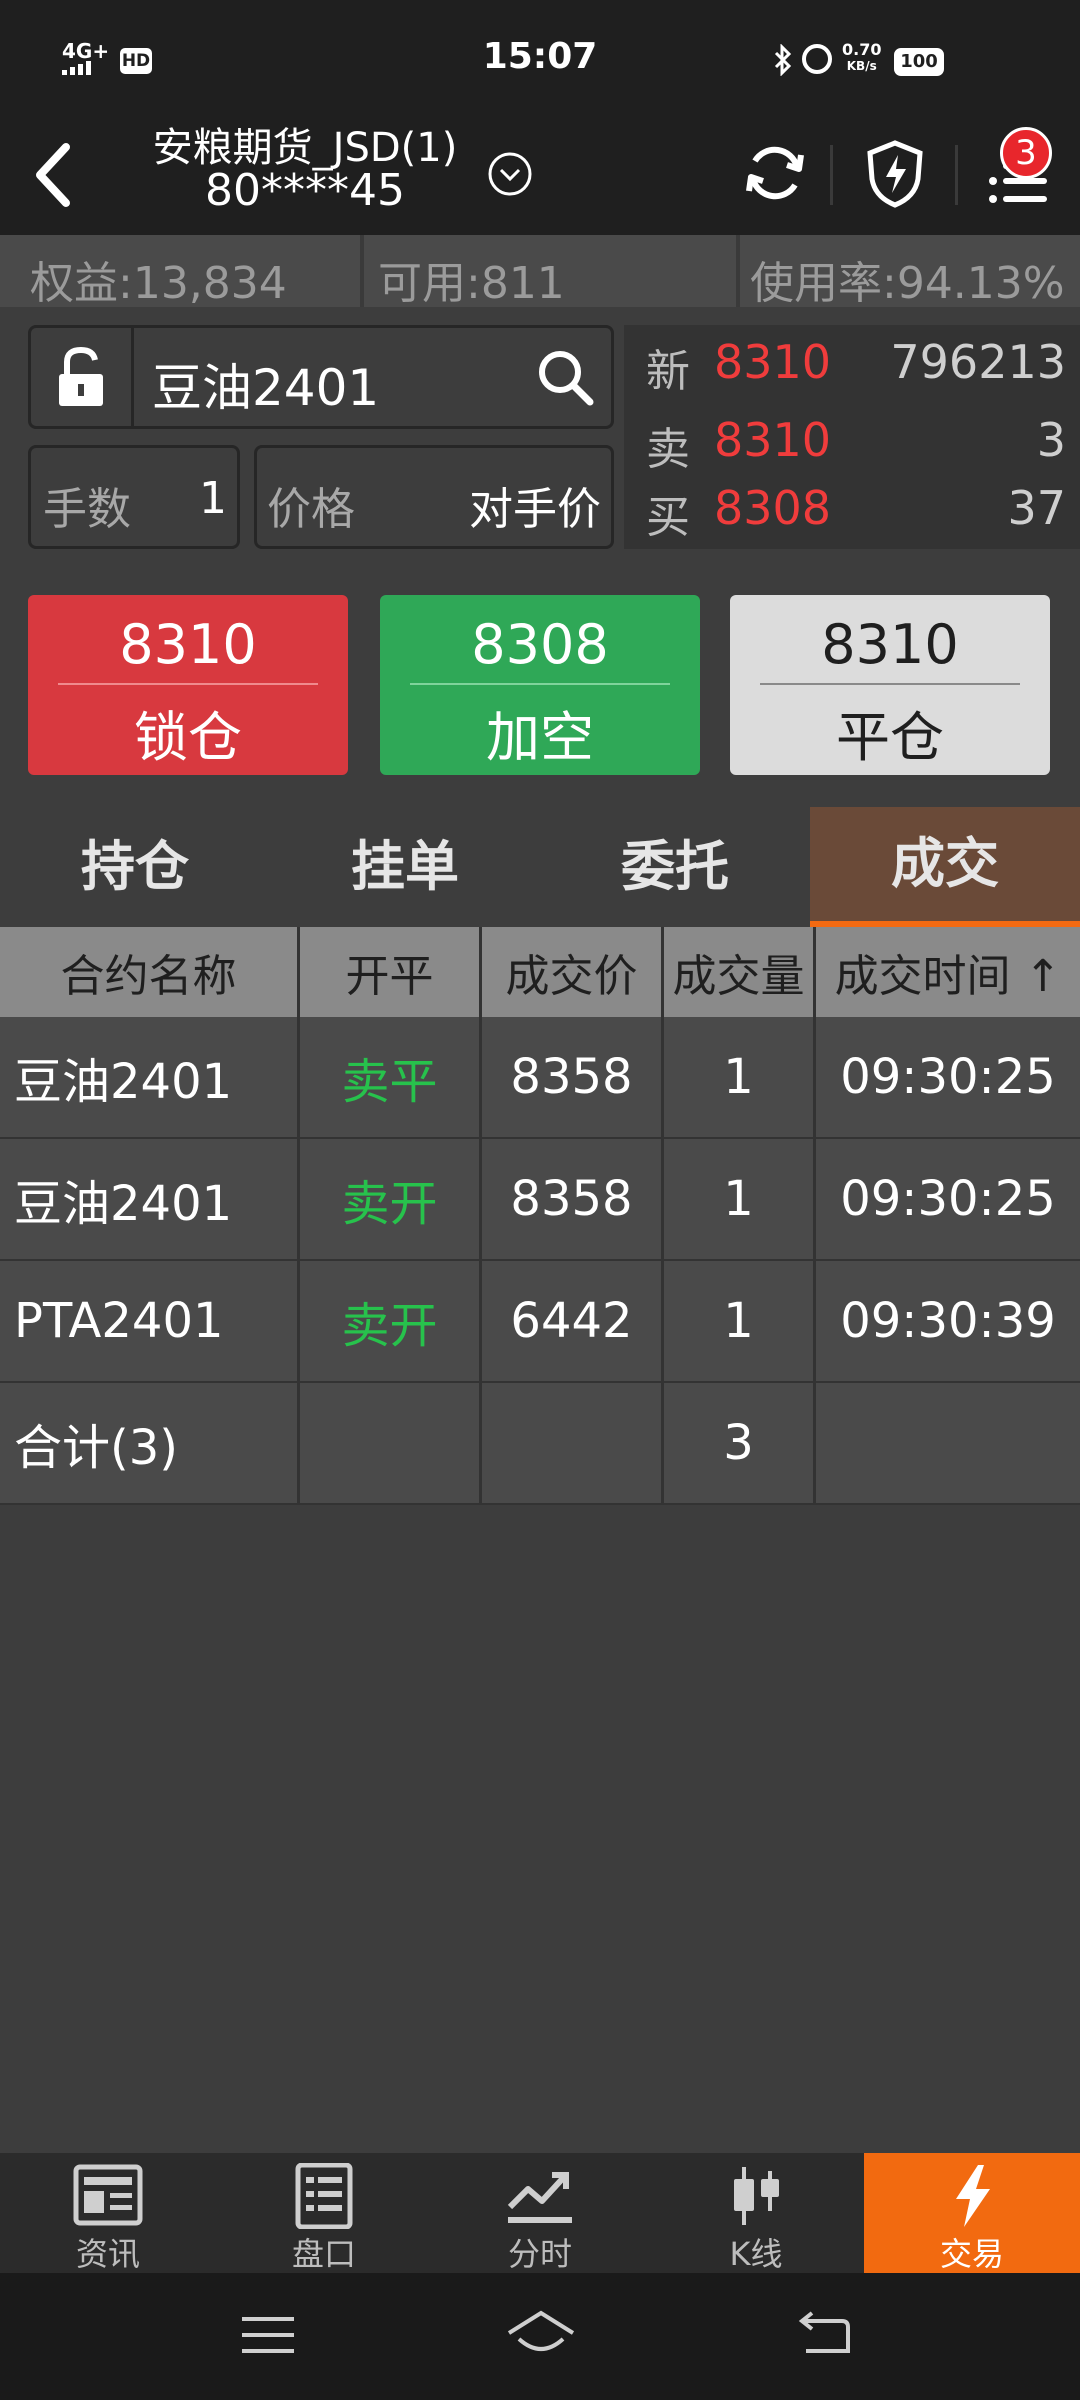 The width and height of the screenshot is (1080, 2400). I want to click on bid-volume: 37, so click(1036, 508).